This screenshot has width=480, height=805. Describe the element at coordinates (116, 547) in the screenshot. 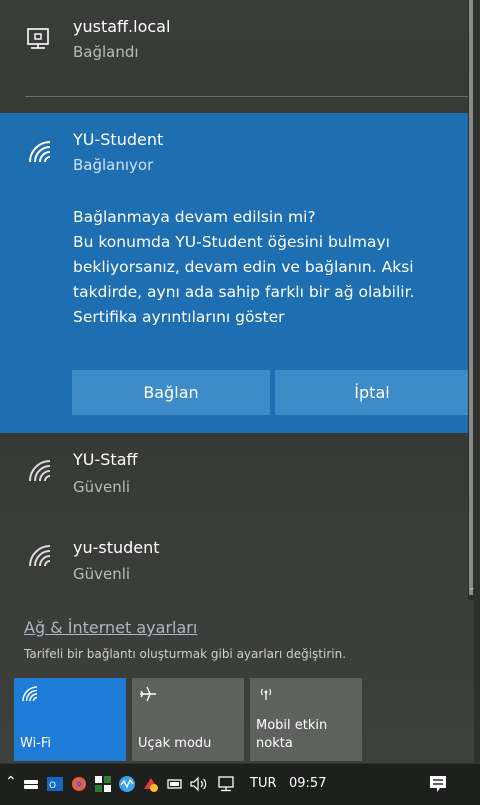

I see `network-name: yu-student` at that location.